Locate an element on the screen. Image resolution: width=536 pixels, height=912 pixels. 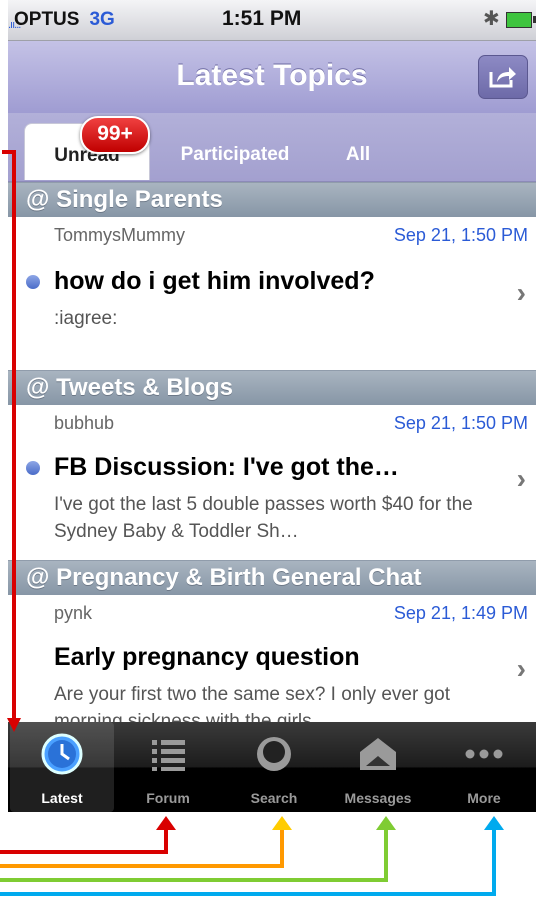
blue-arrow-line is located at coordinates (248, 862).